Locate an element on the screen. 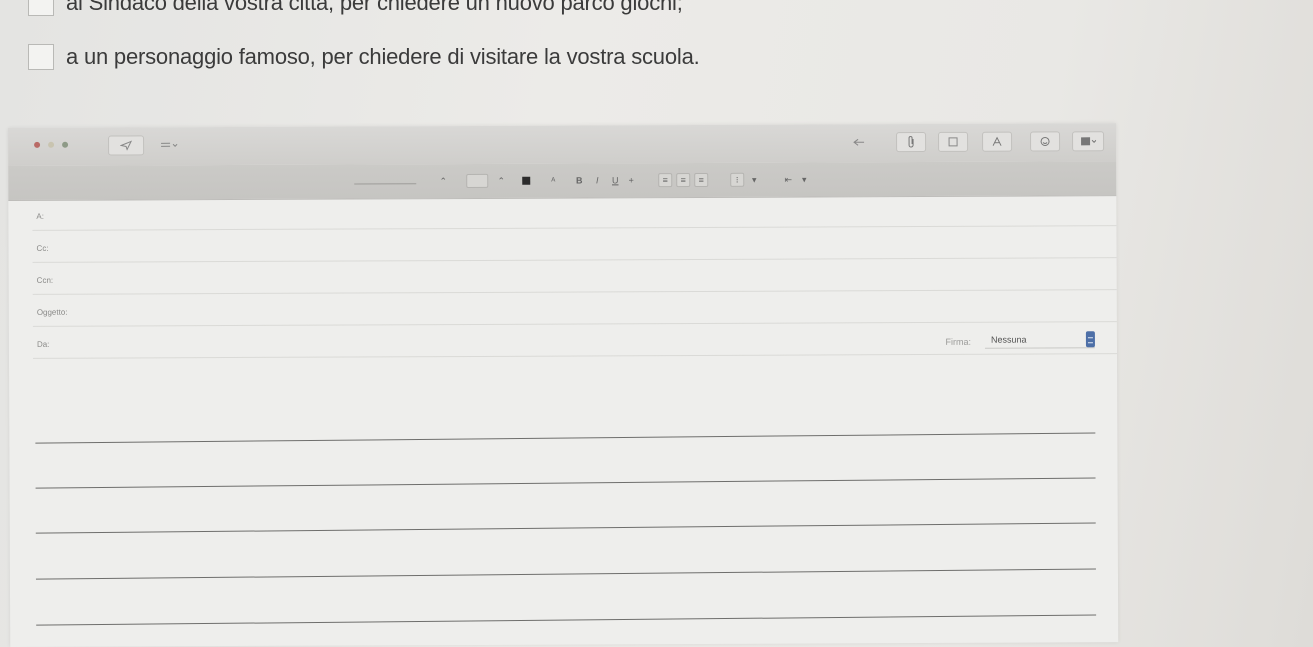  fonts-button is located at coordinates (997, 141).